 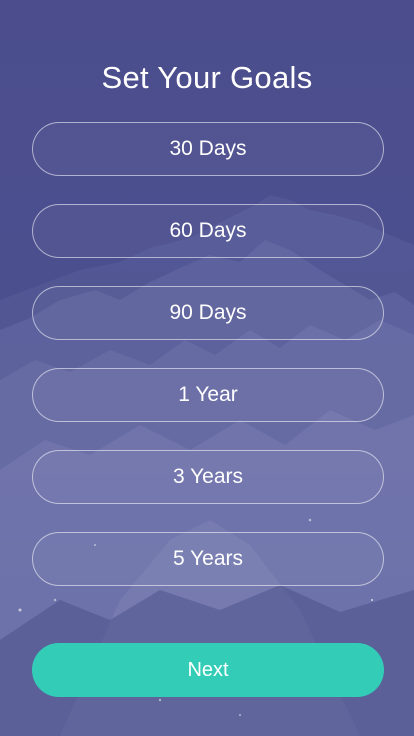 What do you see at coordinates (207, 77) in the screenshot?
I see `page-title: Set Your Goals` at bounding box center [207, 77].